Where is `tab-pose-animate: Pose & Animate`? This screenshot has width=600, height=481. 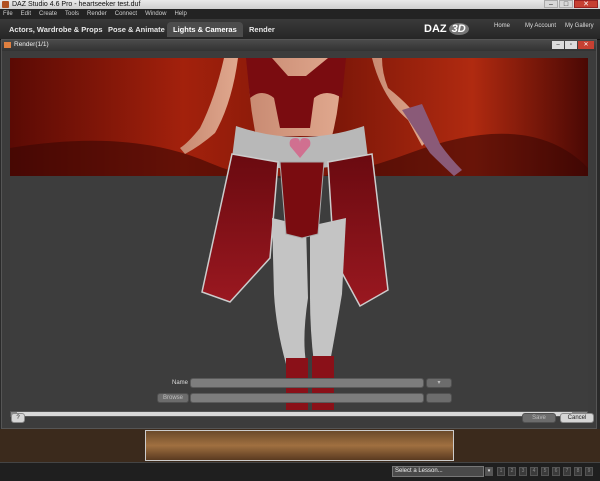 tab-pose-animate: Pose & Animate is located at coordinates (136, 29).